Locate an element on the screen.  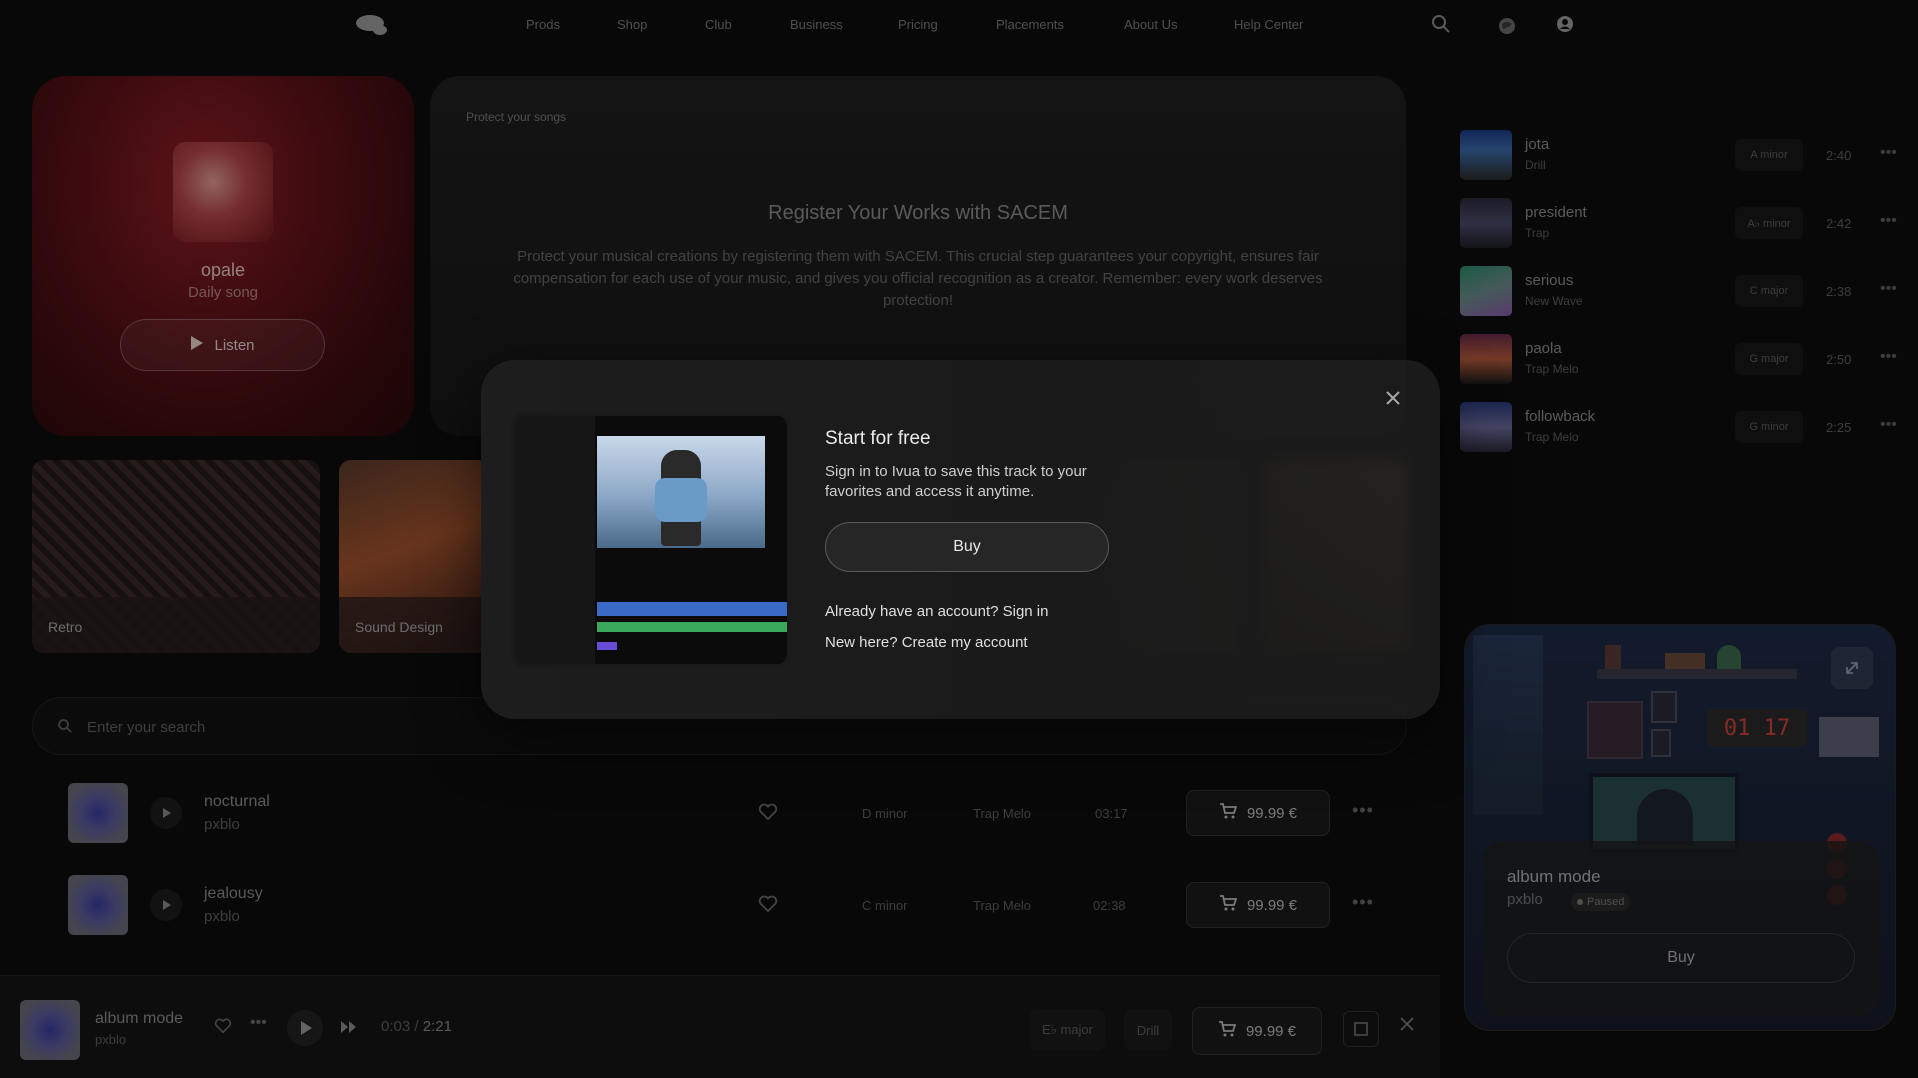
featured-song-card: opale Daily song Listen is located at coordinates (223, 256).